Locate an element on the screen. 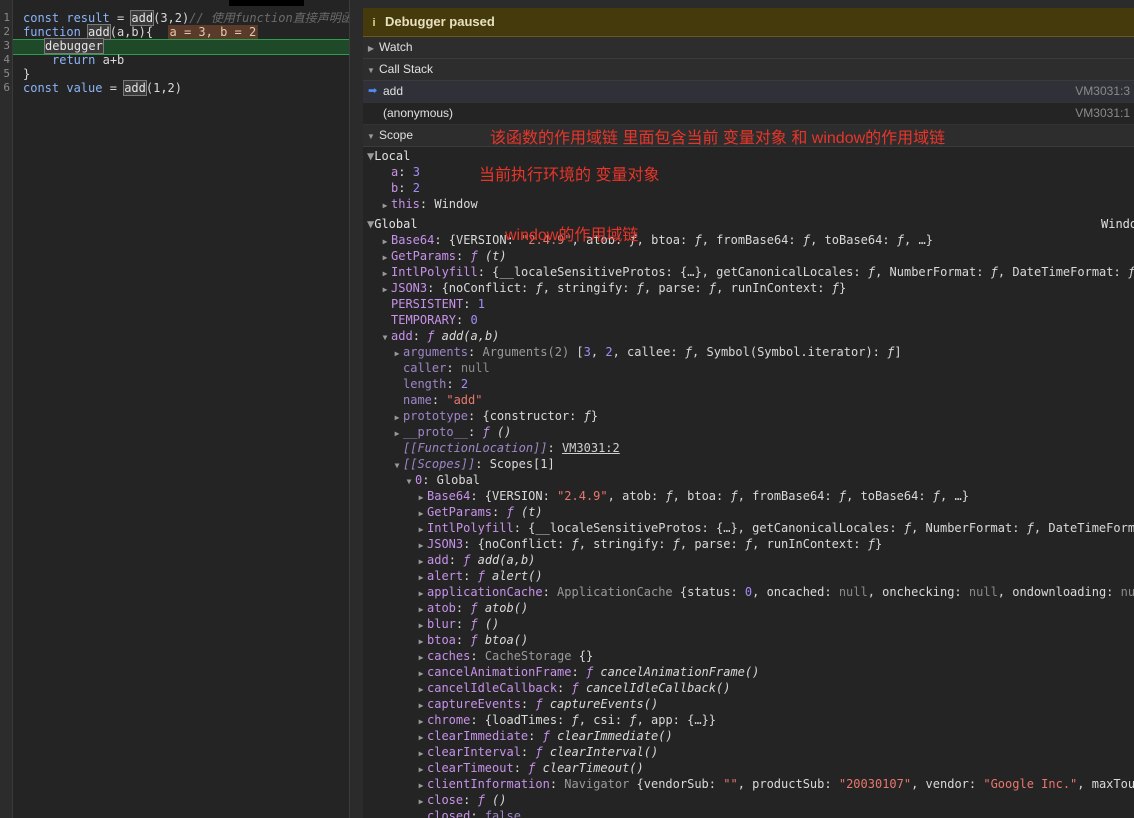  scope-var-a: a: 3 is located at coordinates (405, 172).